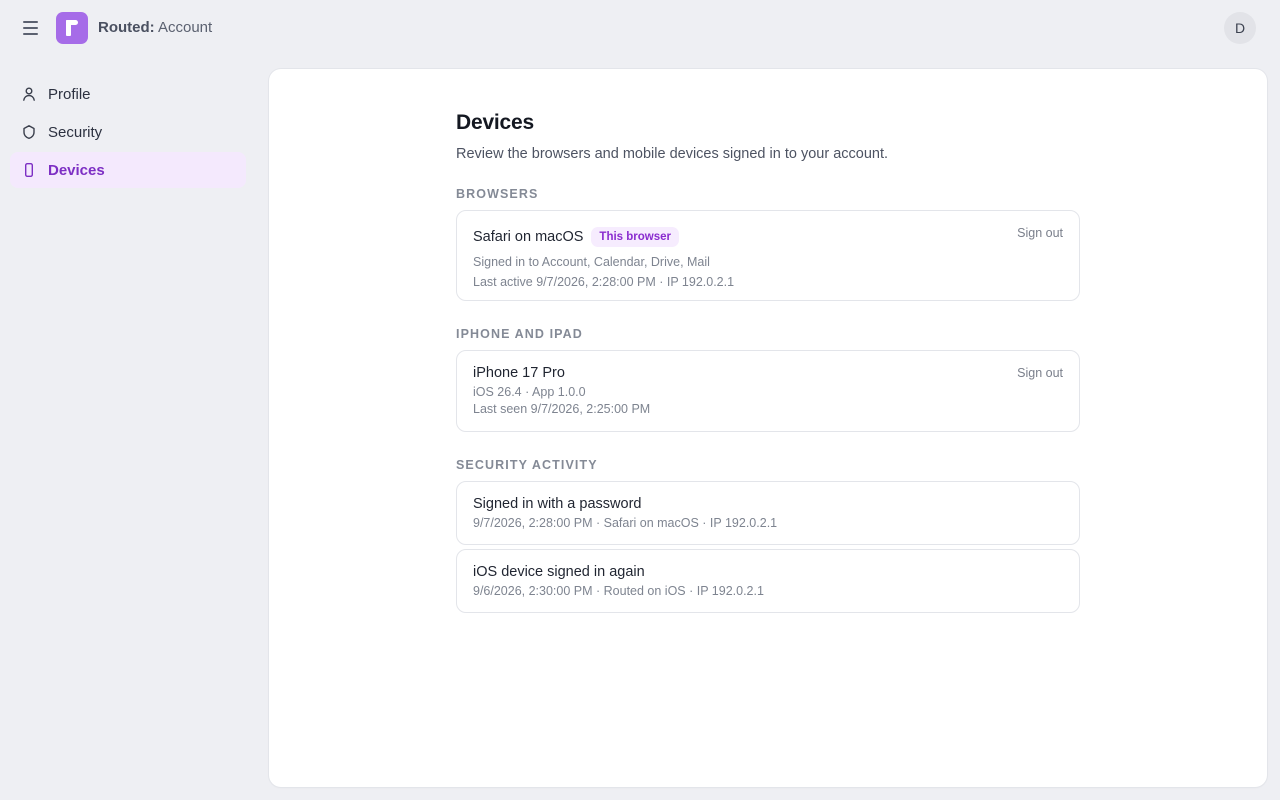 The width and height of the screenshot is (1280, 800). What do you see at coordinates (519, 373) in the screenshot?
I see `device-name: iPhone 17 Pro` at bounding box center [519, 373].